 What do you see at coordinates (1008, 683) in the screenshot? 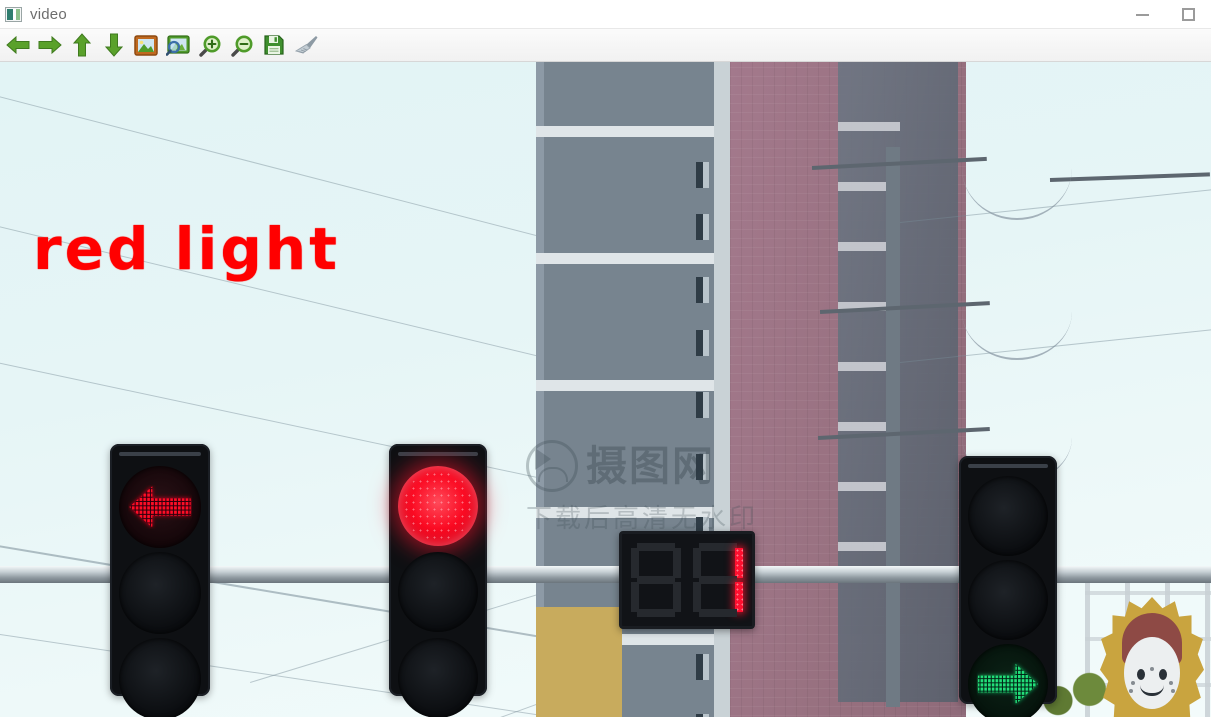
I see `green-right-arrow-icon` at bounding box center [1008, 683].